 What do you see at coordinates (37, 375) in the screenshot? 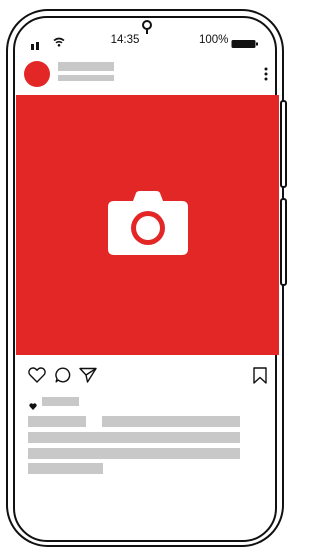
I see `heart-icon` at bounding box center [37, 375].